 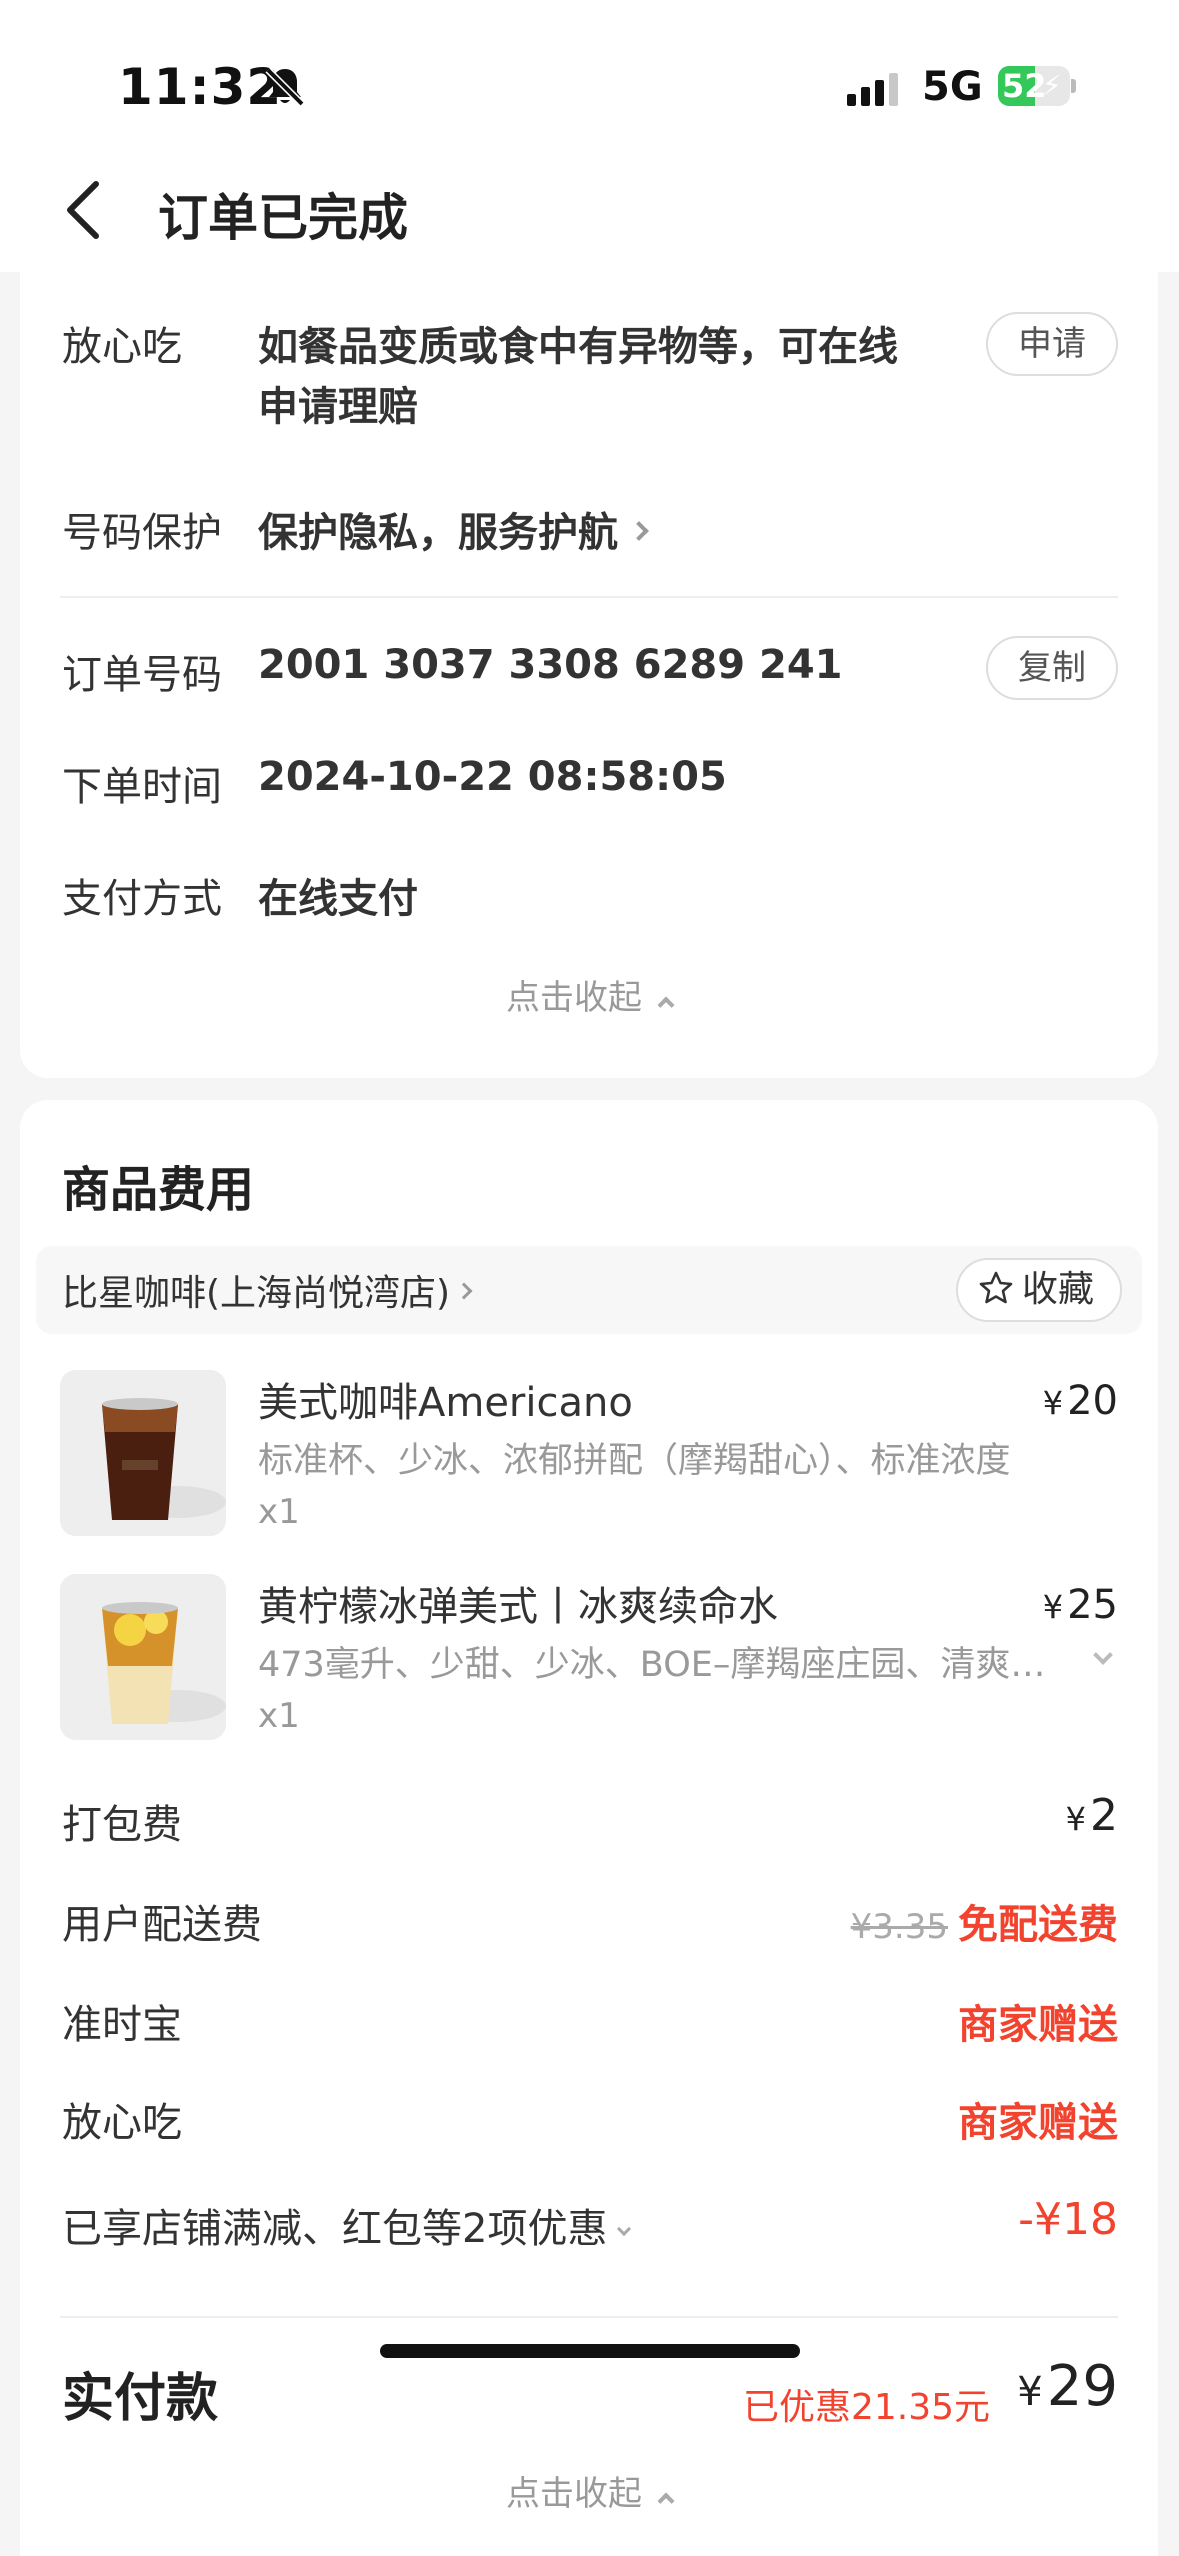 What do you see at coordinates (122, 347) in the screenshot?
I see `reassure-label: 放心吃` at bounding box center [122, 347].